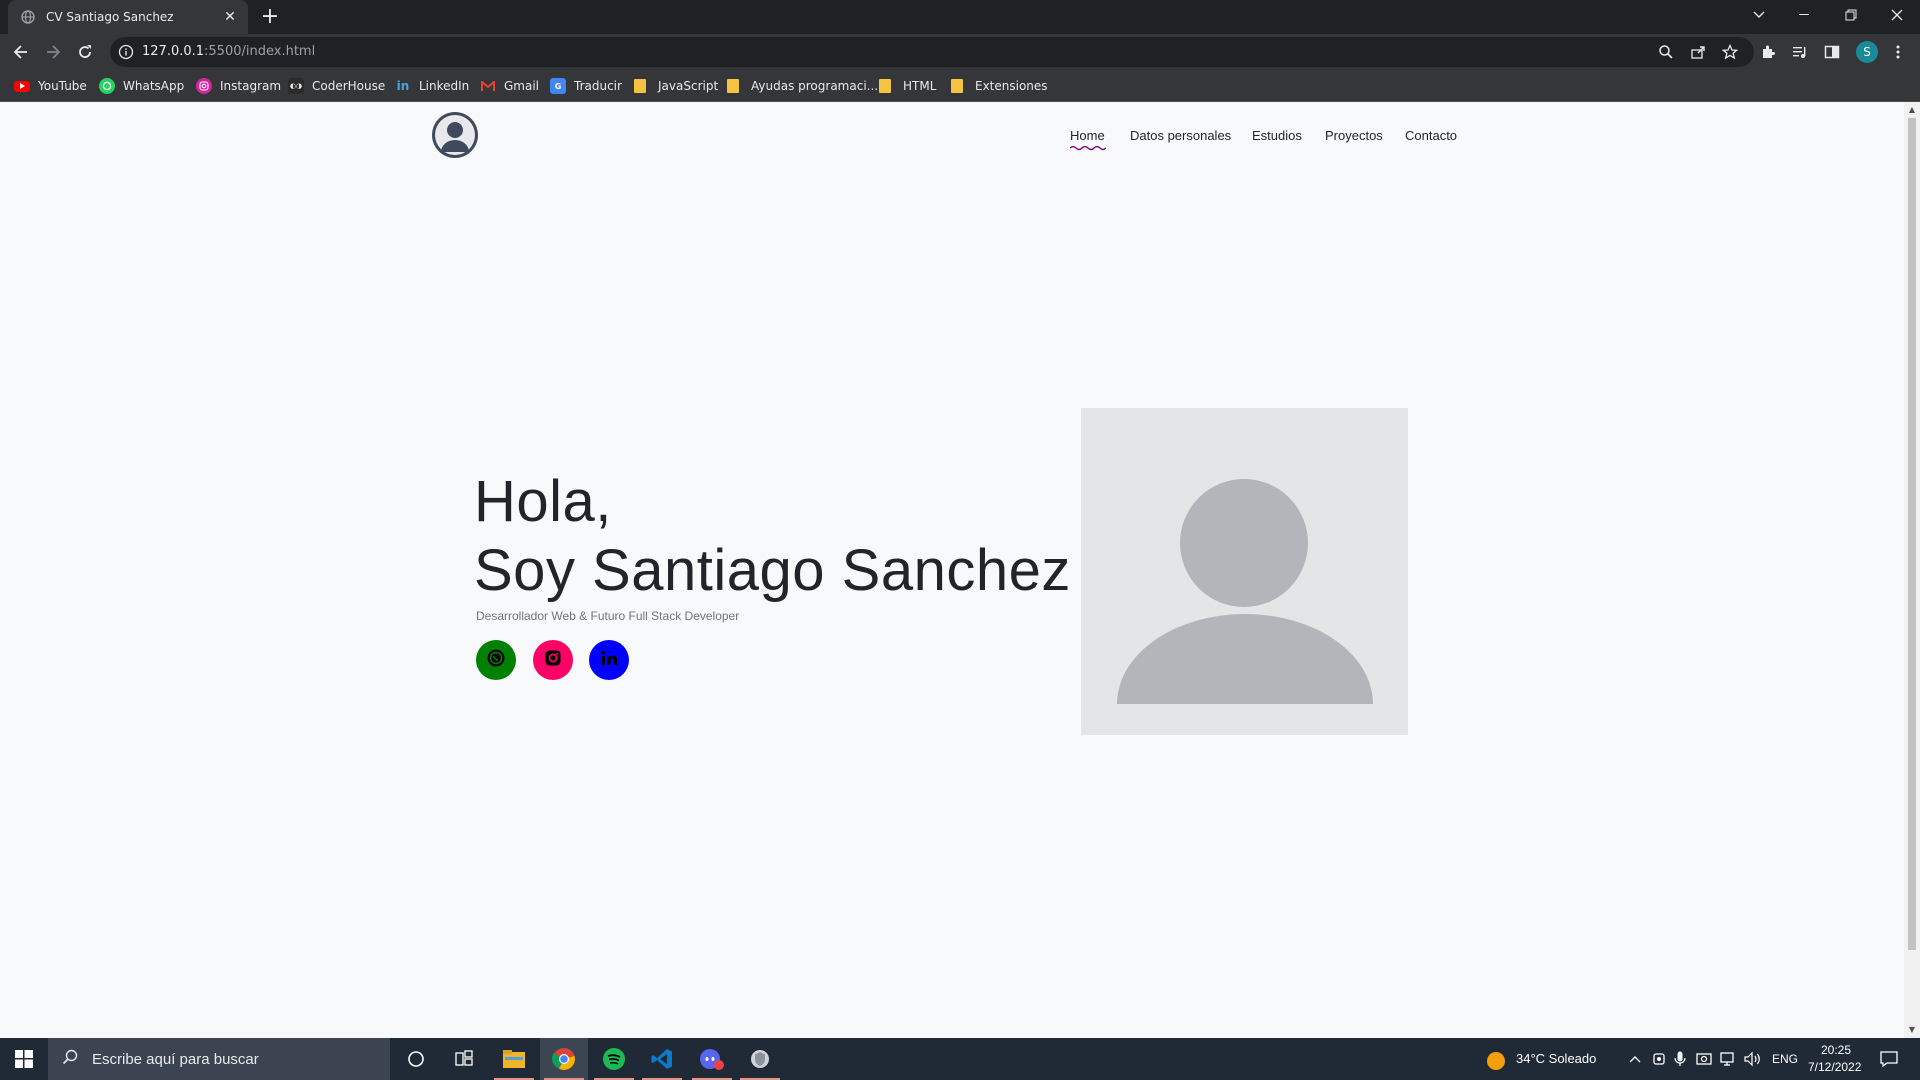 The width and height of the screenshot is (1920, 1080). I want to click on instagram-button, so click(553, 660).